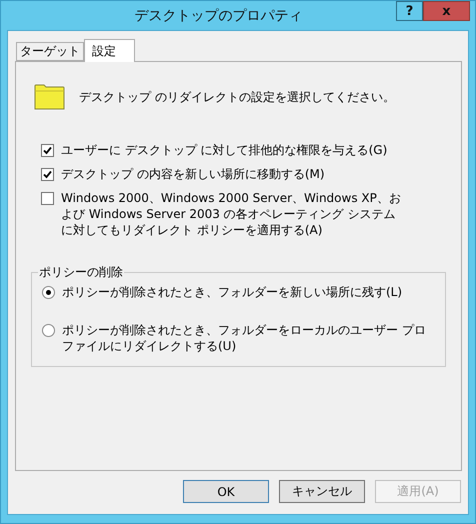 This screenshot has height=524, width=476. I want to click on tab: 設定, so click(109, 50).